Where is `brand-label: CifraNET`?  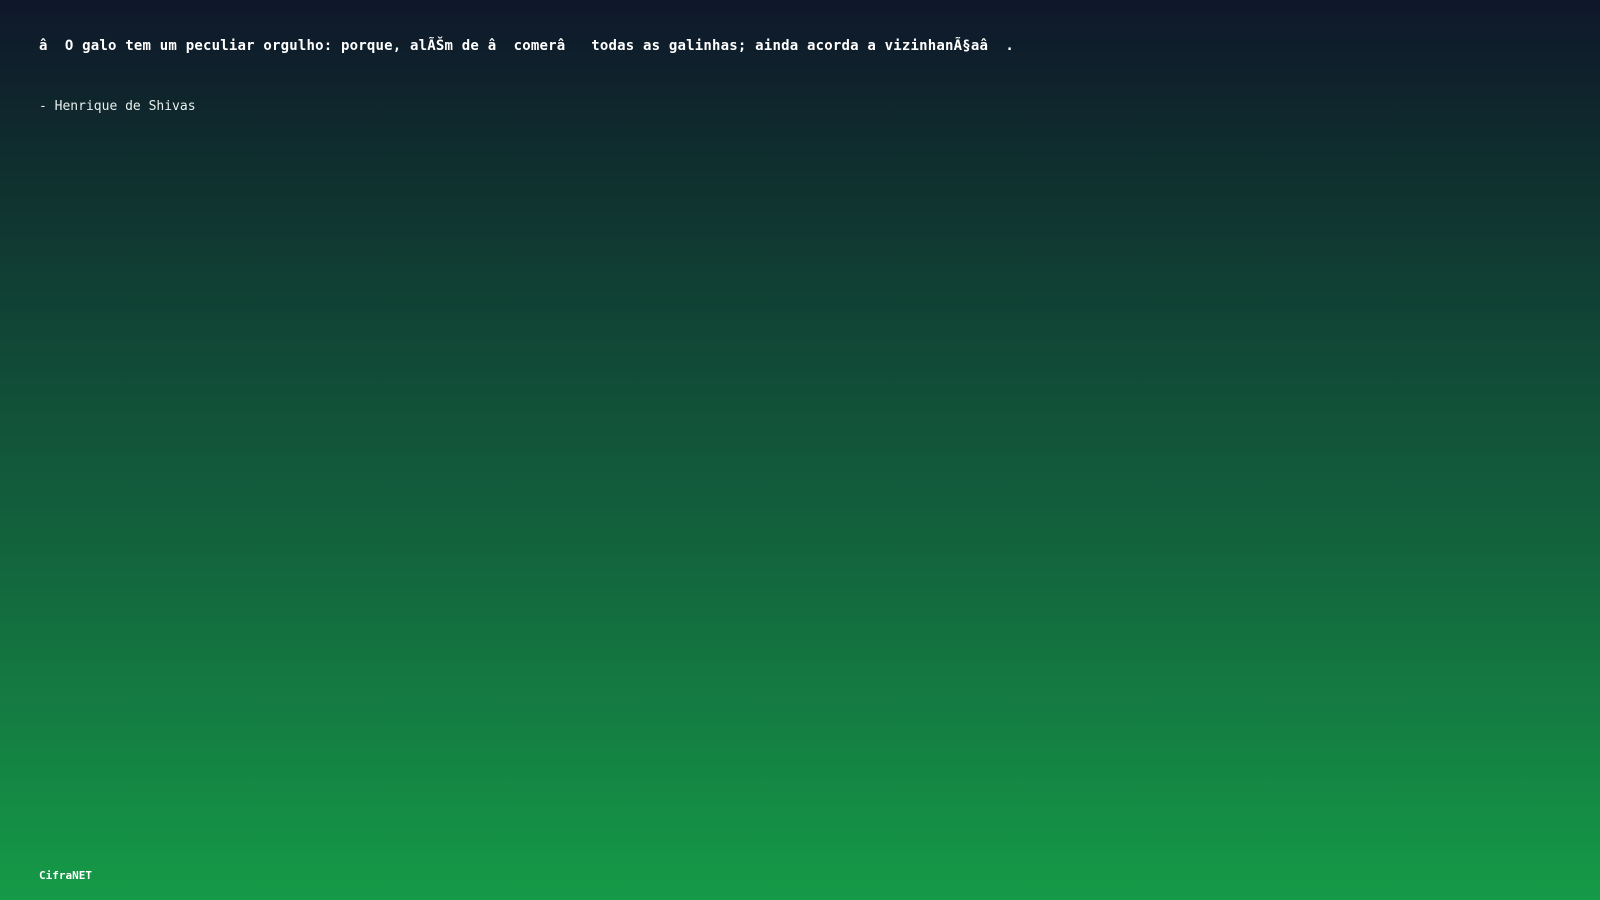 brand-label: CifraNET is located at coordinates (65, 875).